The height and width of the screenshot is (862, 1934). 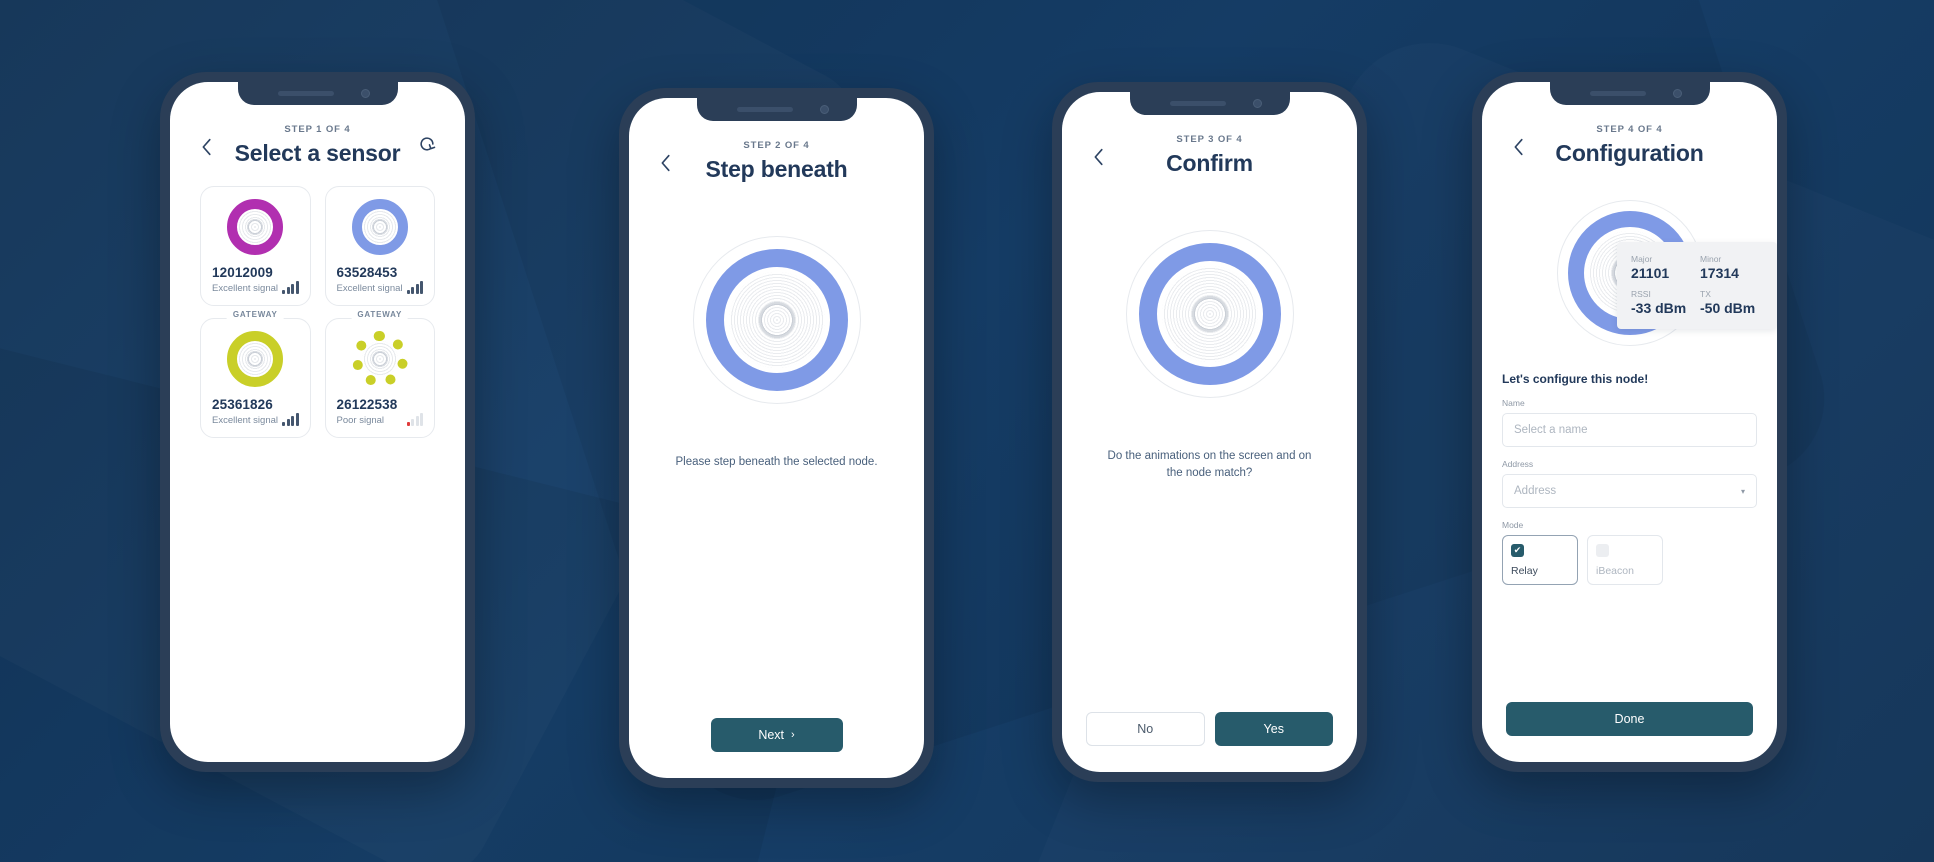 I want to click on tooltip-tx-value: -50 dBm, so click(x=1728, y=308).